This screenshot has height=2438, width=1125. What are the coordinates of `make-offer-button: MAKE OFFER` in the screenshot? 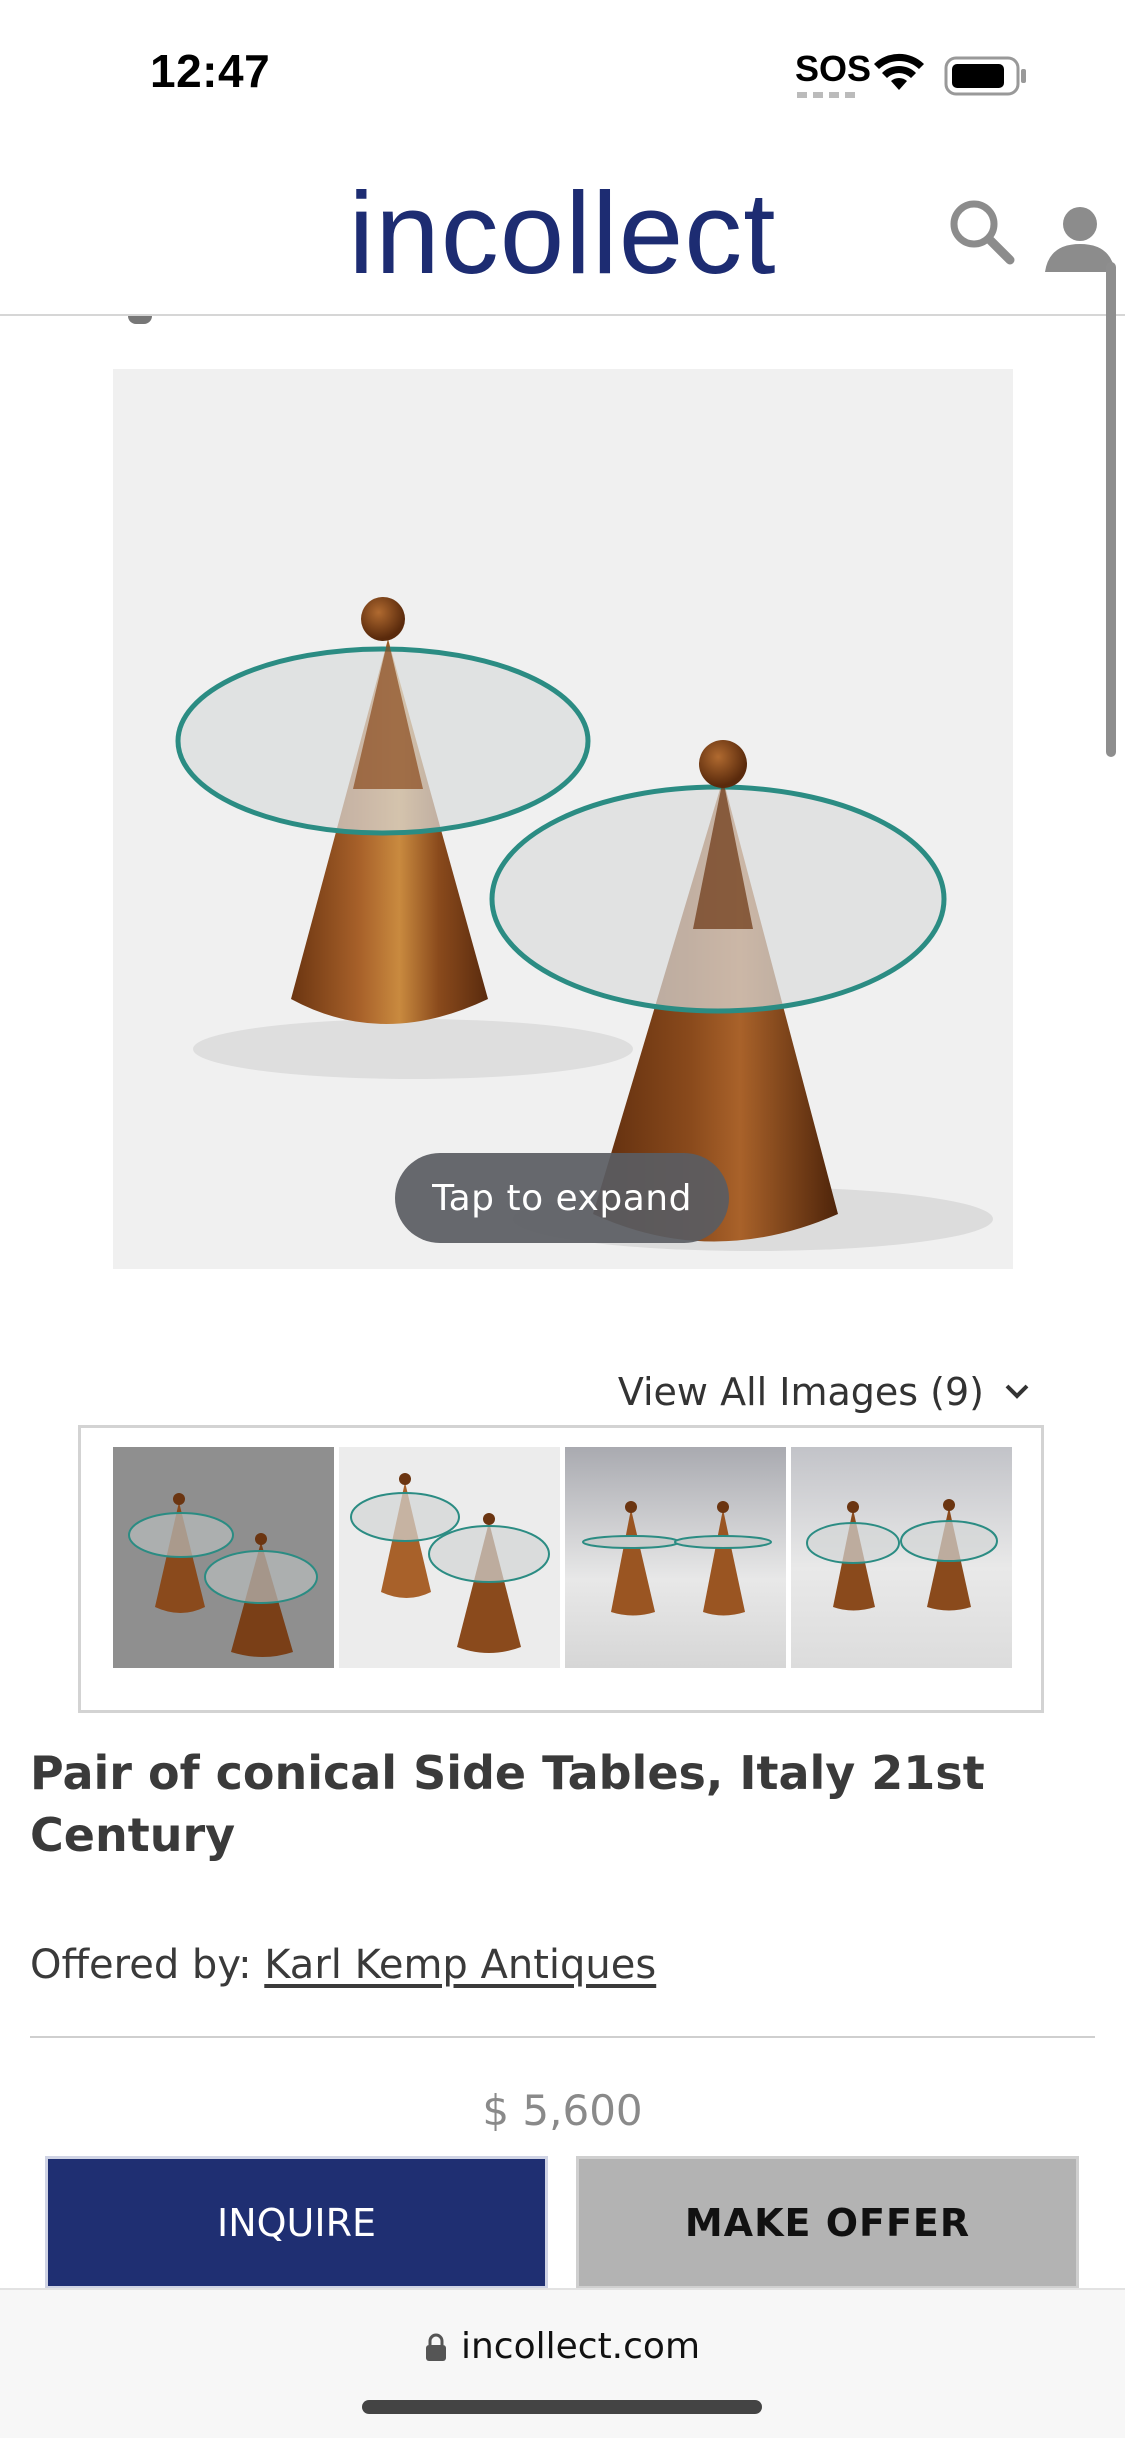 It's located at (827, 2222).